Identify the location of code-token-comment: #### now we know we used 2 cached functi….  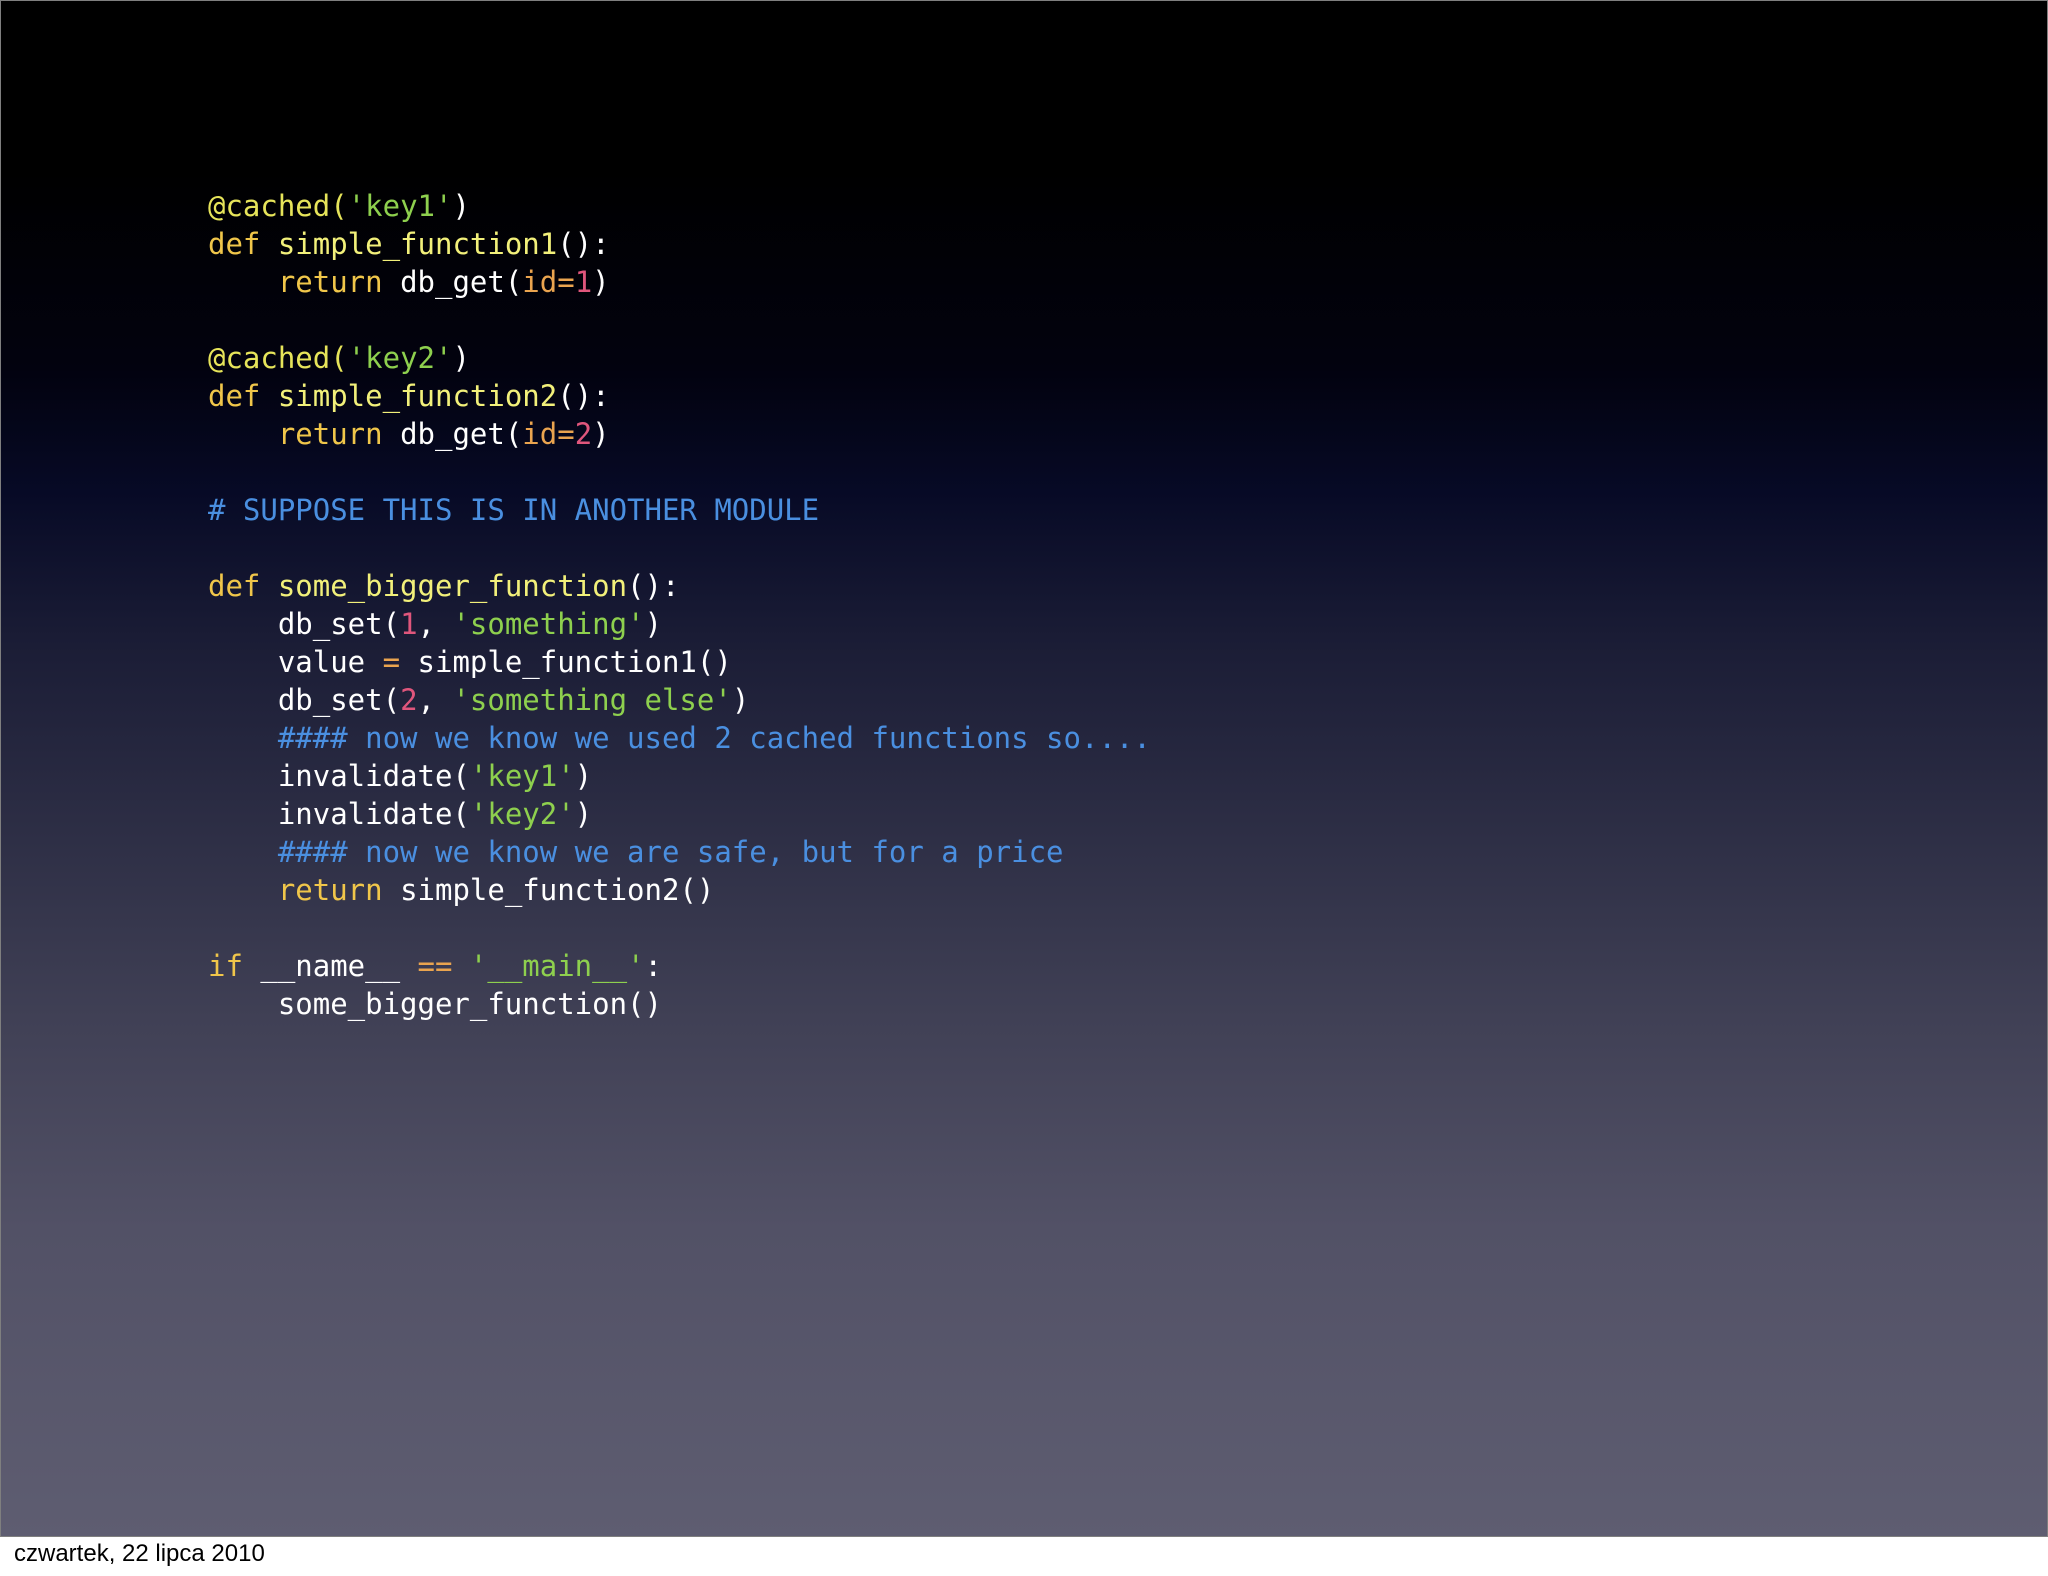
(714, 738).